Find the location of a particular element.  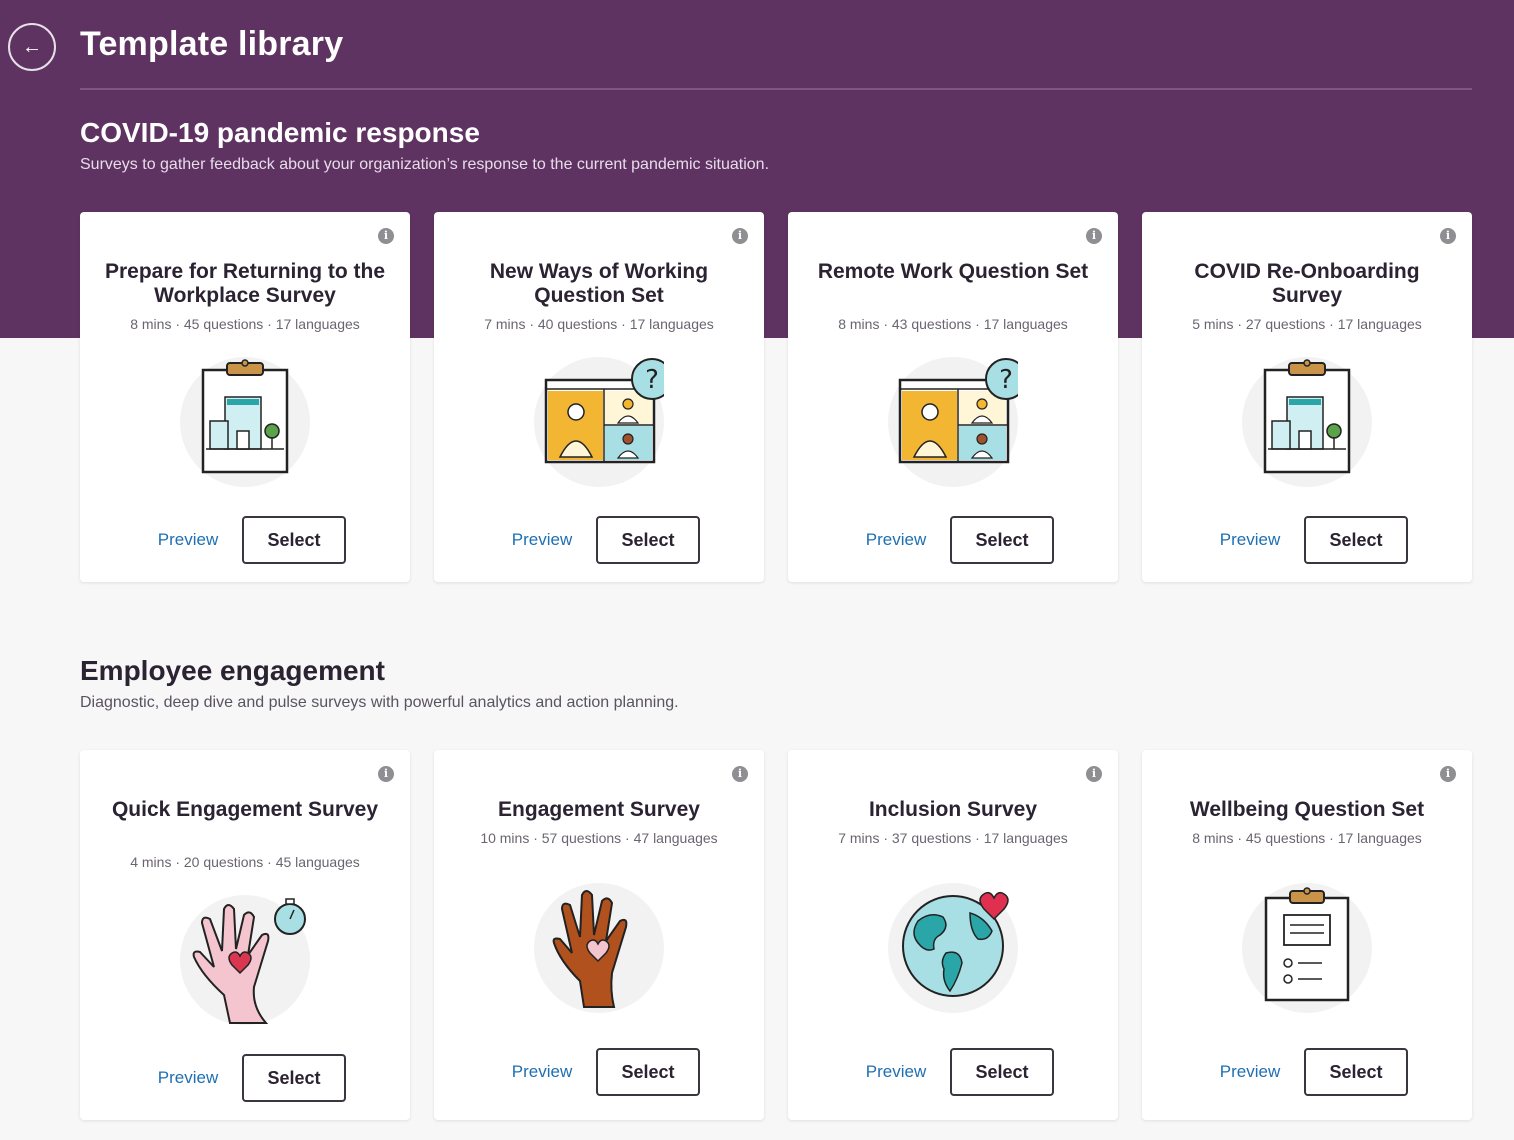

card-meta: 7 mins · 40 questions · 17 languages is located at coordinates (599, 324).